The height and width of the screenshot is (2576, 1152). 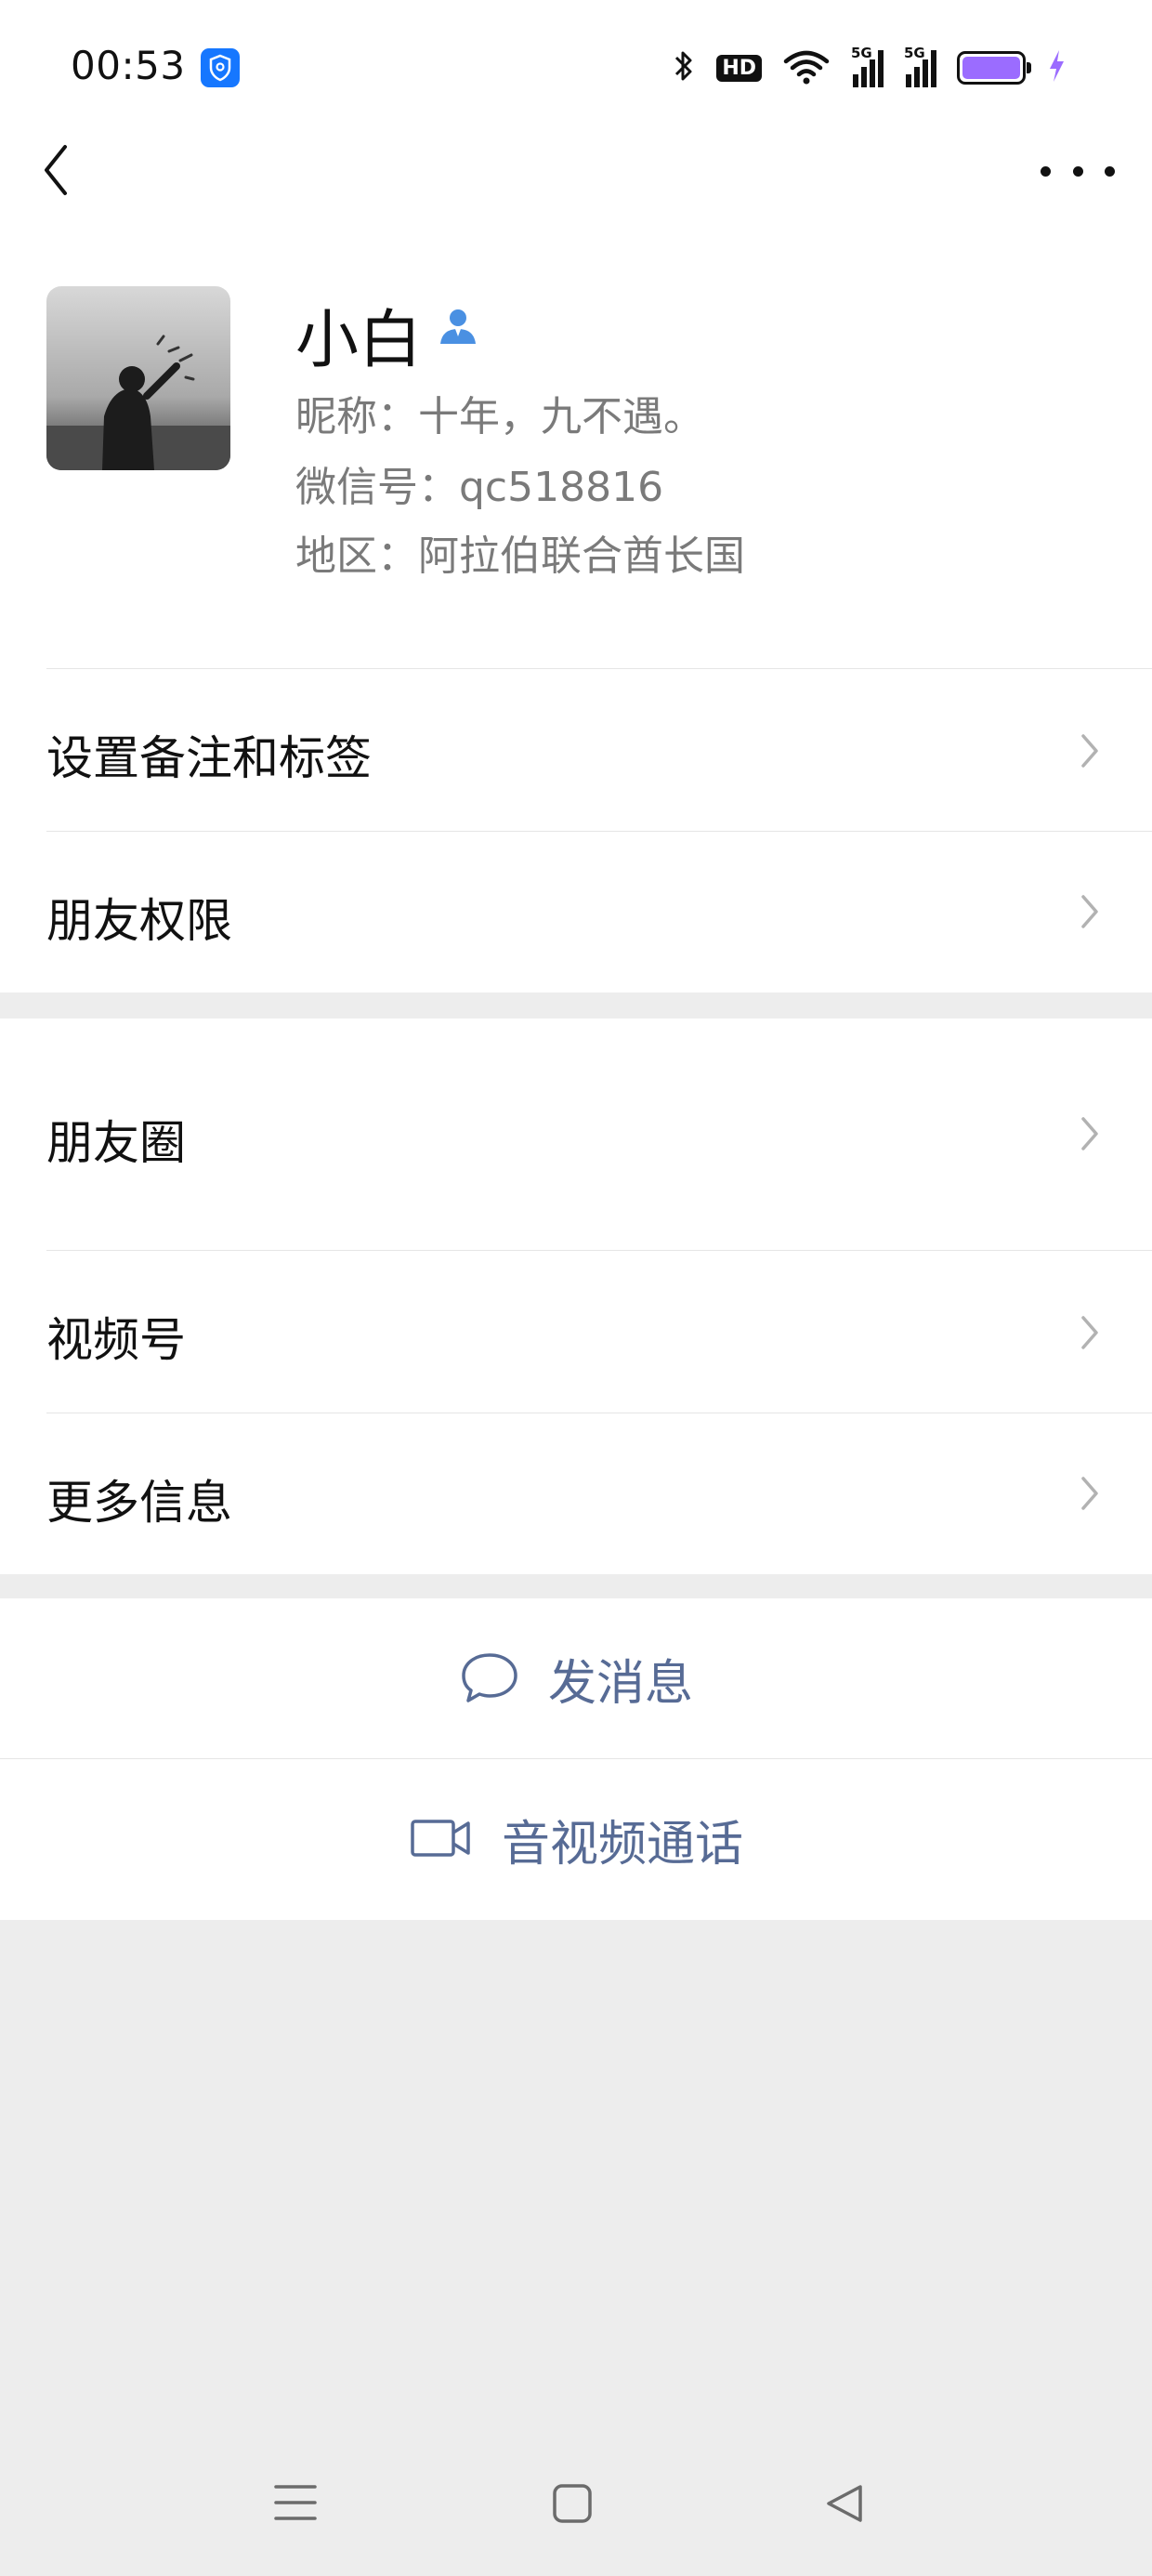 I want to click on friend-permissions-row: 朋友权限, so click(x=576, y=912).